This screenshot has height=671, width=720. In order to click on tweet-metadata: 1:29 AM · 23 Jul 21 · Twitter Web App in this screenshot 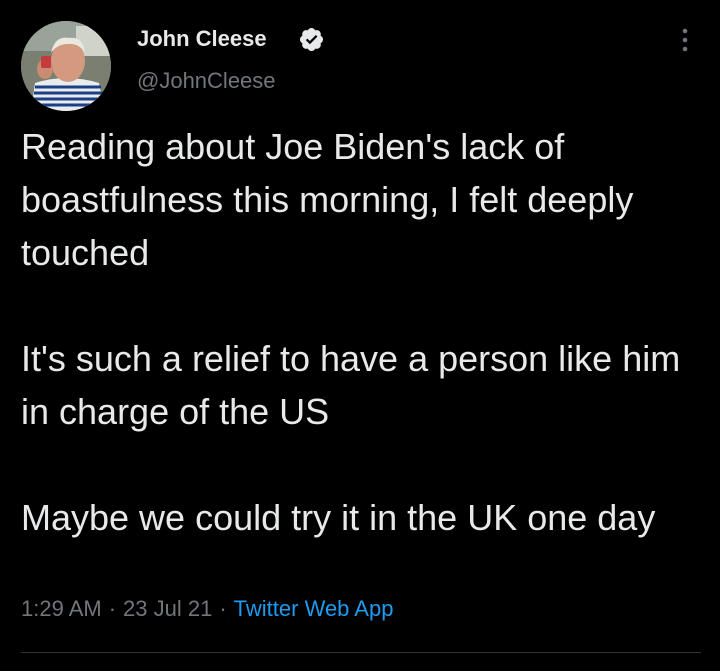, I will do `click(207, 609)`.